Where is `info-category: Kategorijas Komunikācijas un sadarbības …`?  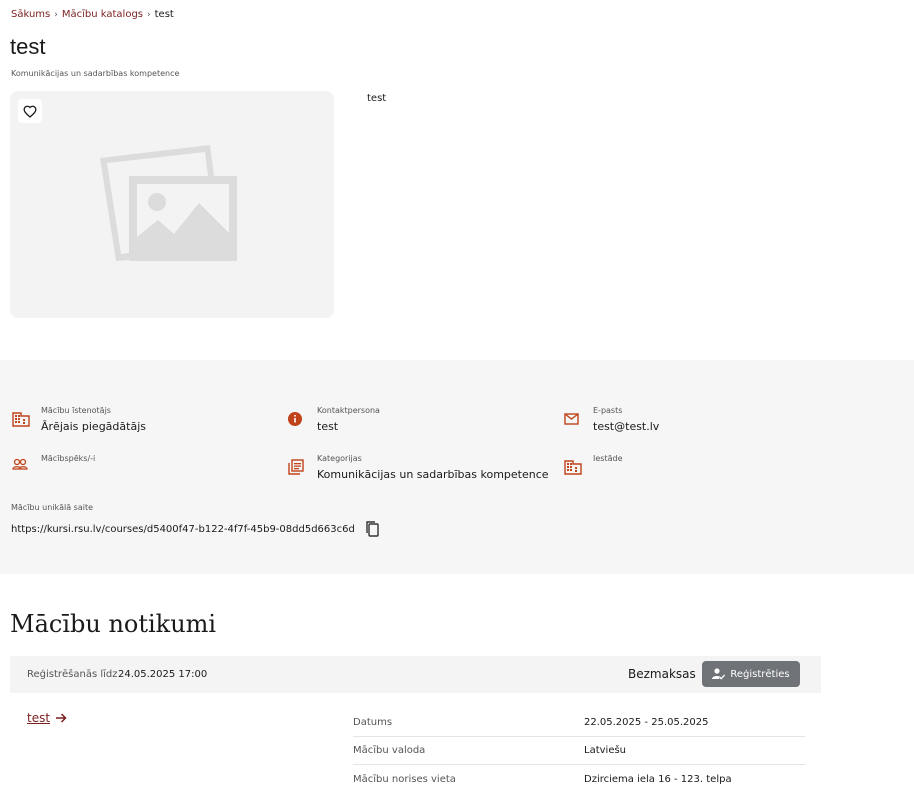
info-category: Kategorijas Komunikācijas un sadarbības … is located at coordinates (418, 467).